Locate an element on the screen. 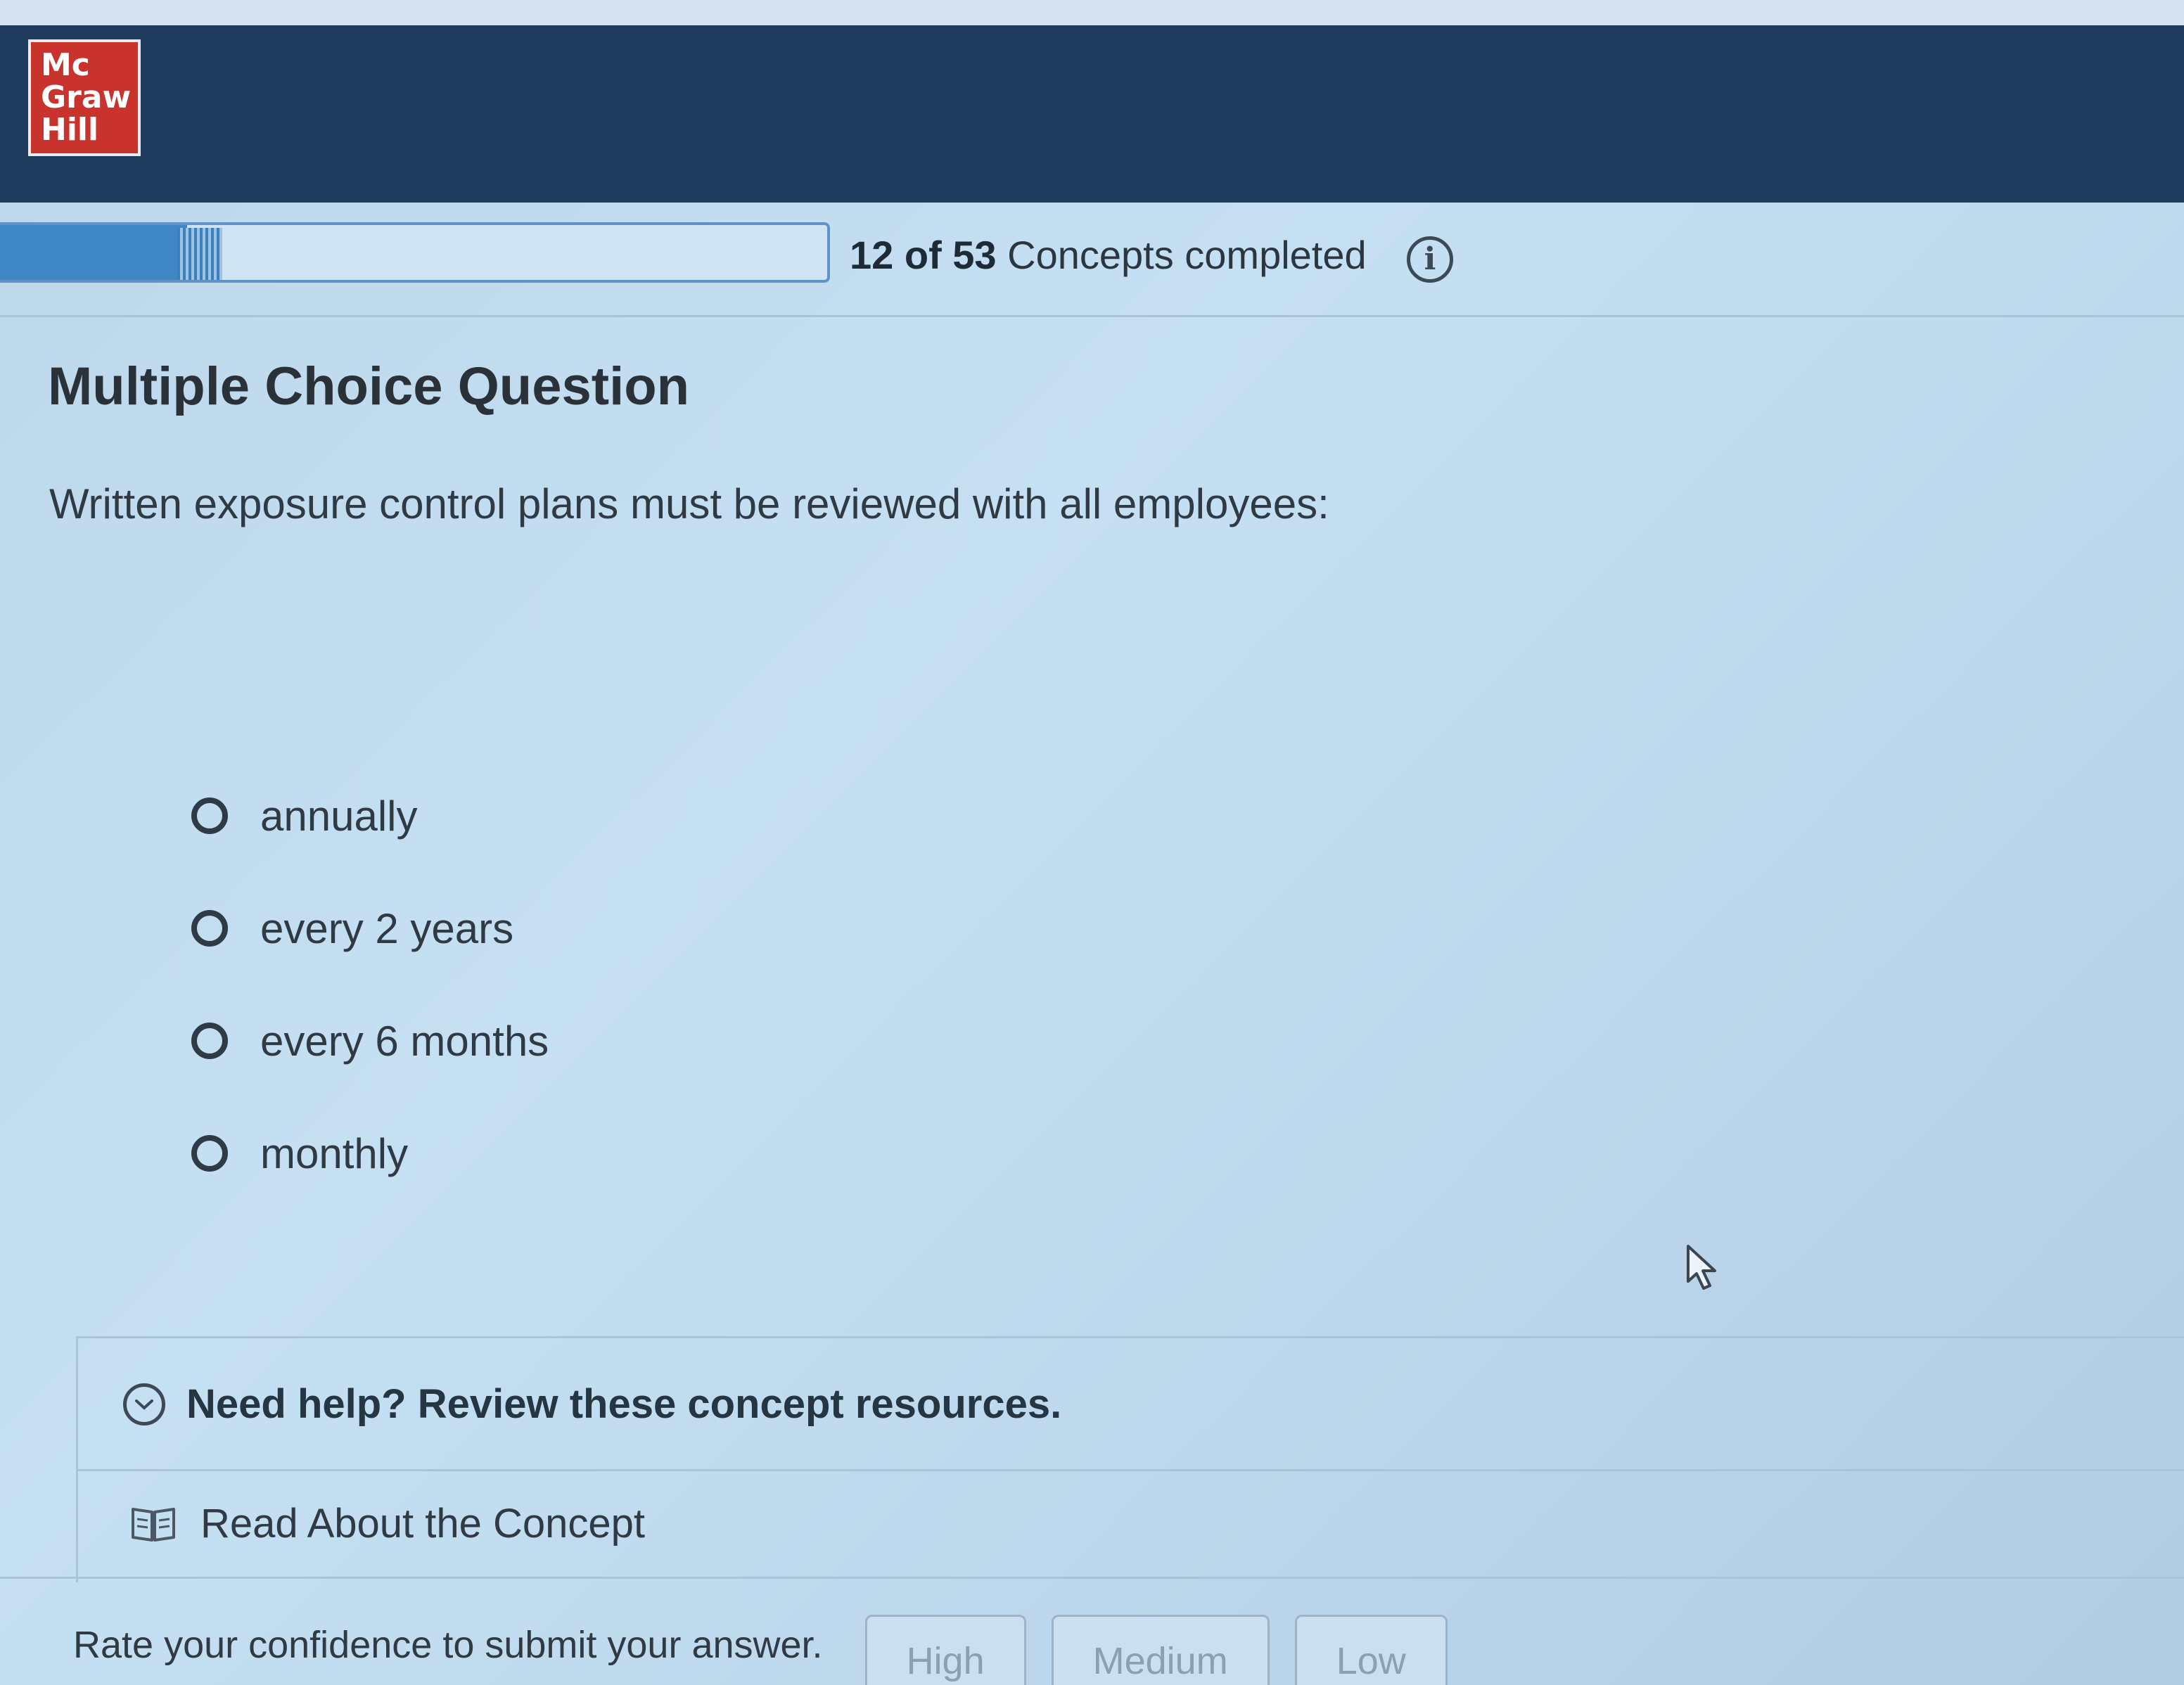  option-annually: annually is located at coordinates (370, 816).